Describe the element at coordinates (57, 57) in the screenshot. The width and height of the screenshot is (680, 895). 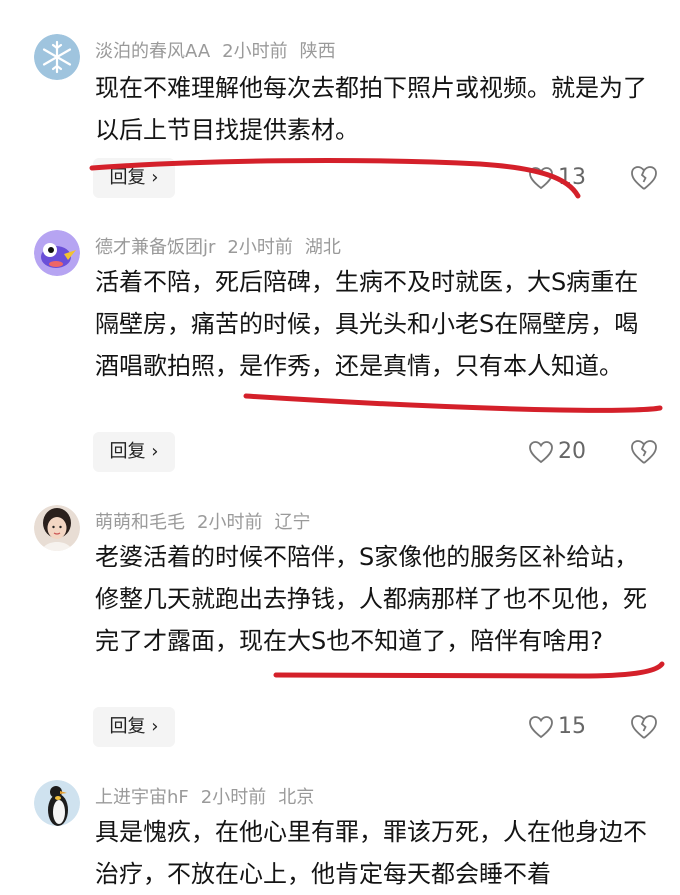
I see `snowflake-avatar` at that location.